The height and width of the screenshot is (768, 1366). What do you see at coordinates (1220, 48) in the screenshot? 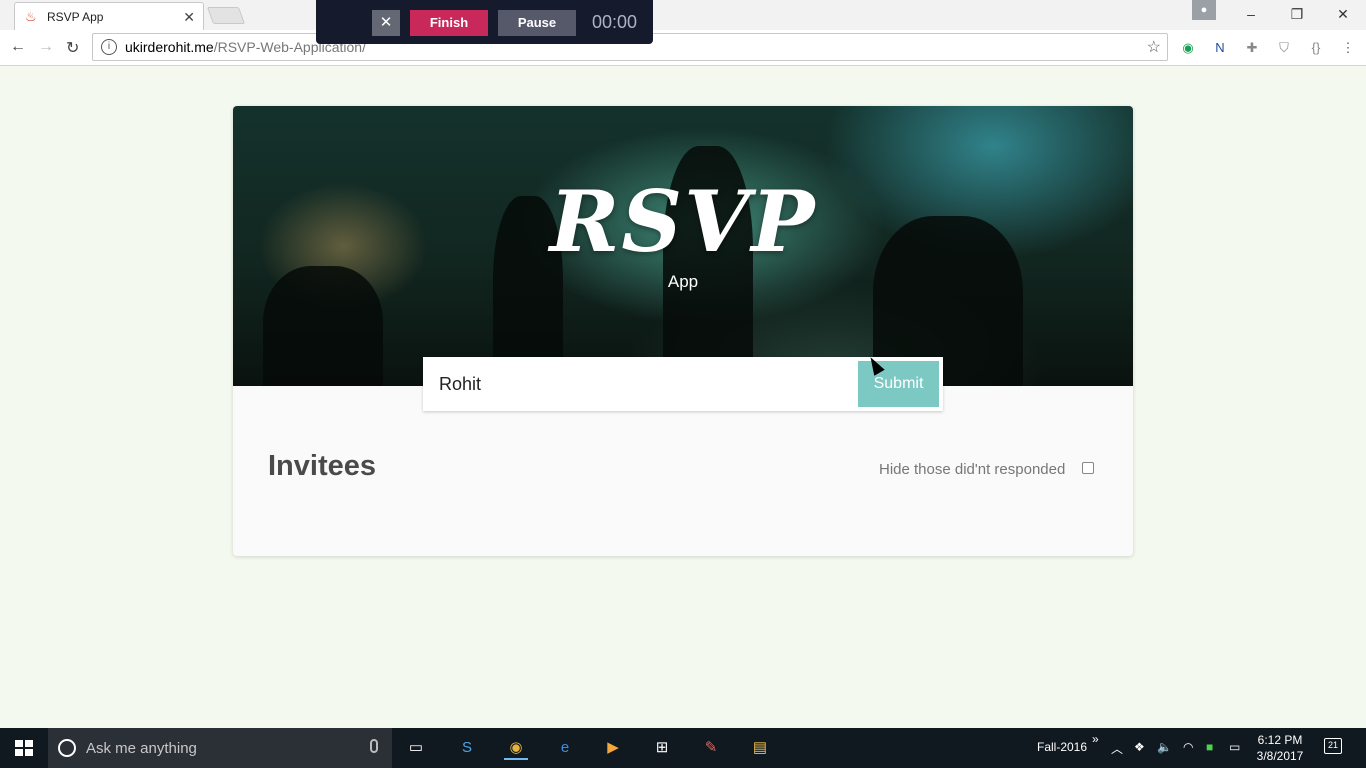
I see `n-extension-icon: N` at bounding box center [1220, 48].